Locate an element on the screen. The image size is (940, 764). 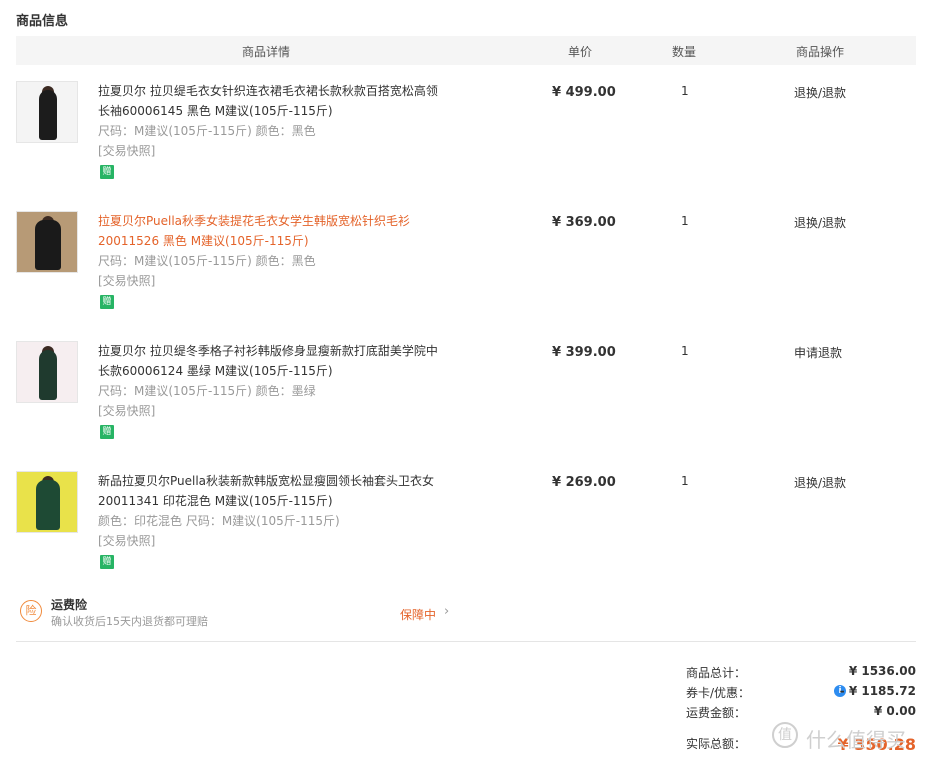
unit-price: ¥ 399.00 is located at coordinates (584, 352).